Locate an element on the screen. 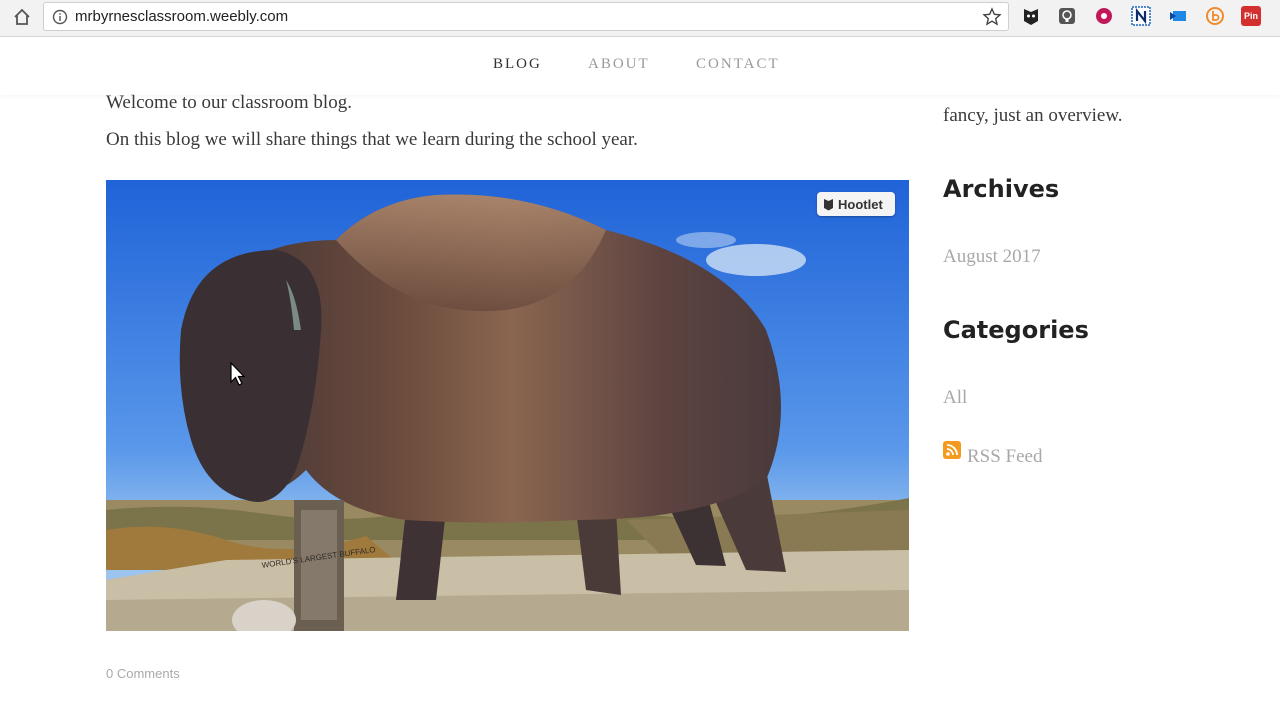 The image size is (1280, 720). lightbulb-icon is located at coordinates (1067, 16).